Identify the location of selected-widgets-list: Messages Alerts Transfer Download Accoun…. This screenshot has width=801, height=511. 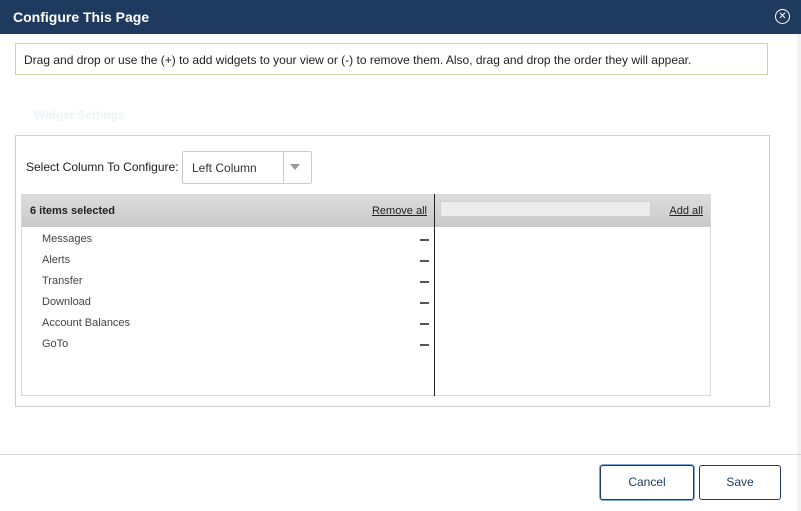
(228, 294).